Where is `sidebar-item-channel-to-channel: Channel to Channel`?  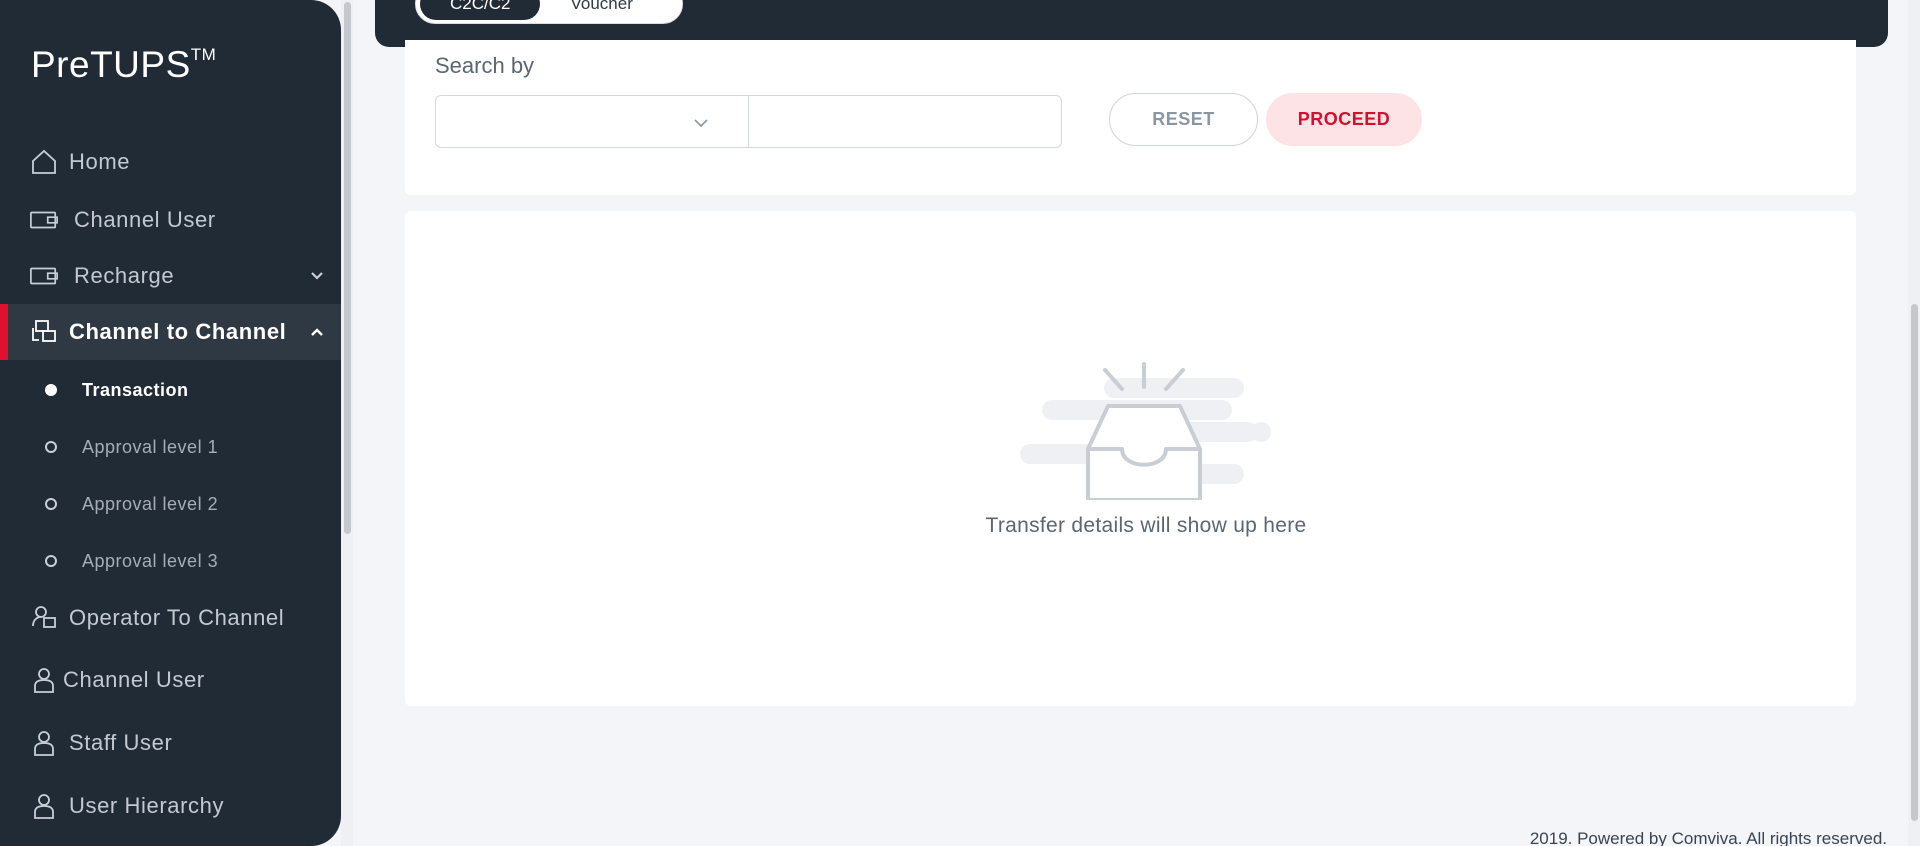 sidebar-item-channel-to-channel: Channel to Channel is located at coordinates (170, 332).